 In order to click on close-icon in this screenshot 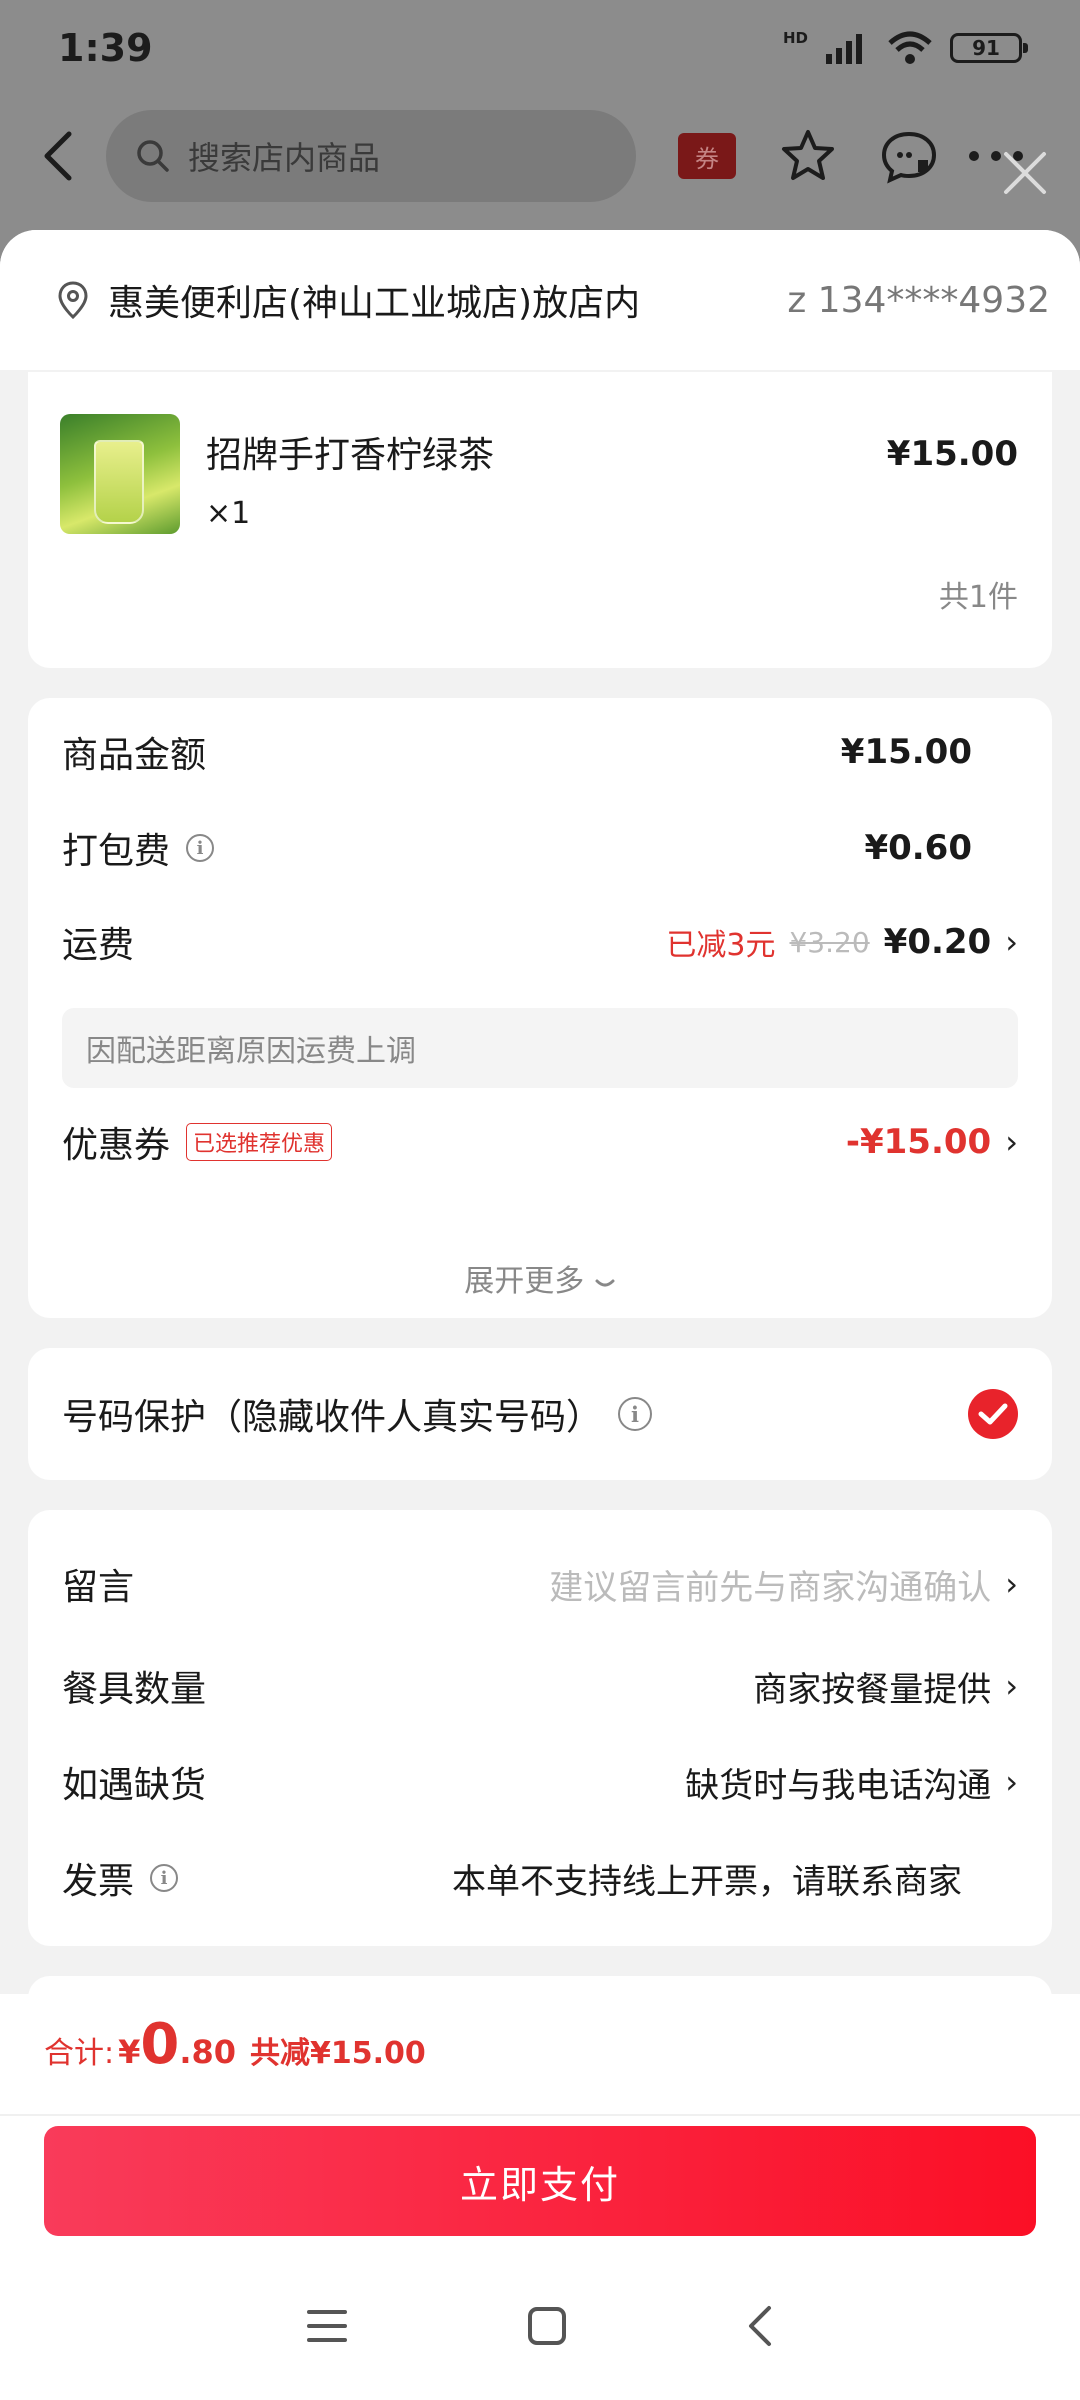, I will do `click(1025, 173)`.